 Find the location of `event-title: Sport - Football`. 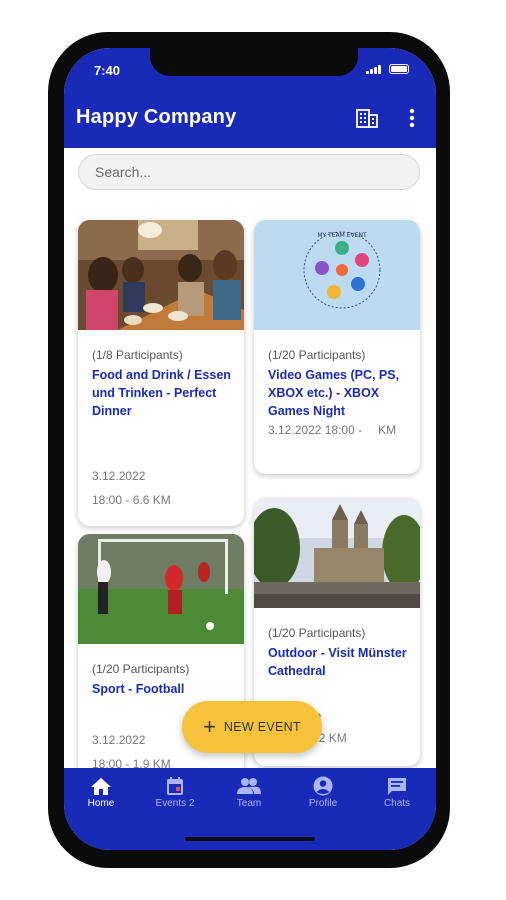

event-title: Sport - Football is located at coordinates (138, 689).